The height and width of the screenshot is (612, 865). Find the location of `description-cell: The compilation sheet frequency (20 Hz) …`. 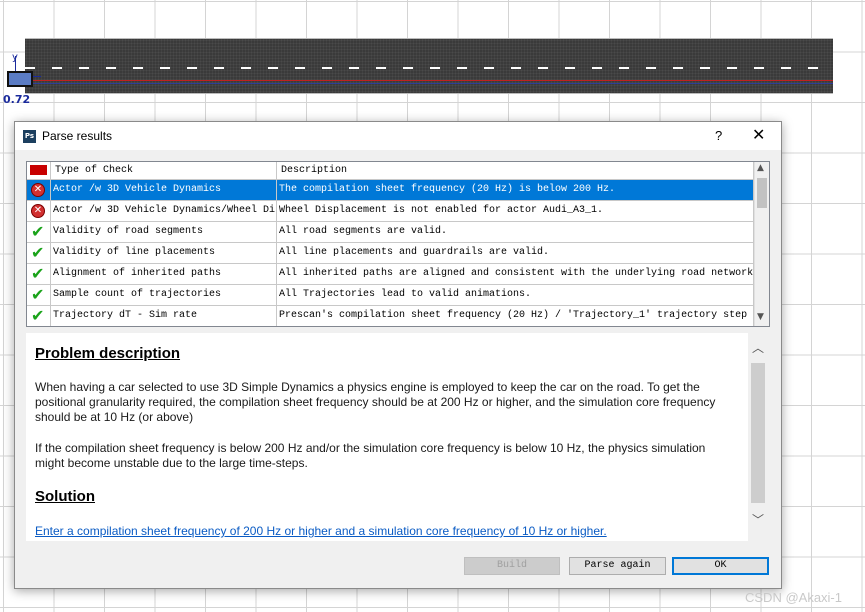

description-cell: The compilation sheet frequency (20 Hz) … is located at coordinates (515, 190).